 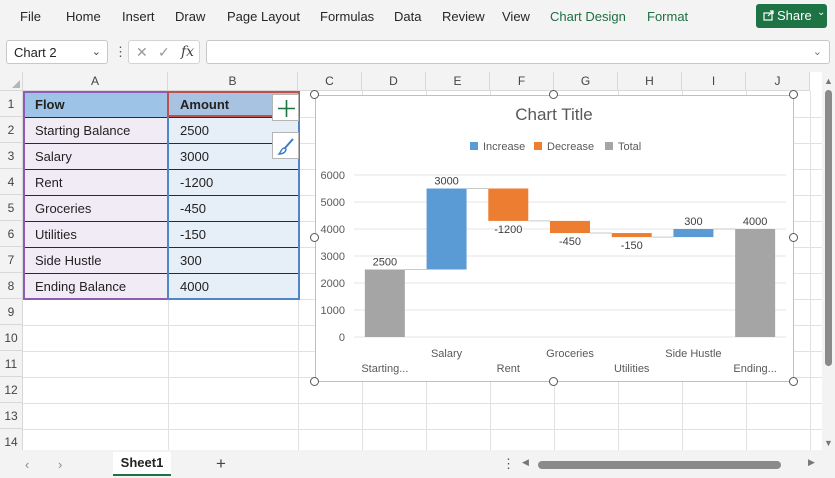 I want to click on tab-view: View, so click(x=516, y=16).